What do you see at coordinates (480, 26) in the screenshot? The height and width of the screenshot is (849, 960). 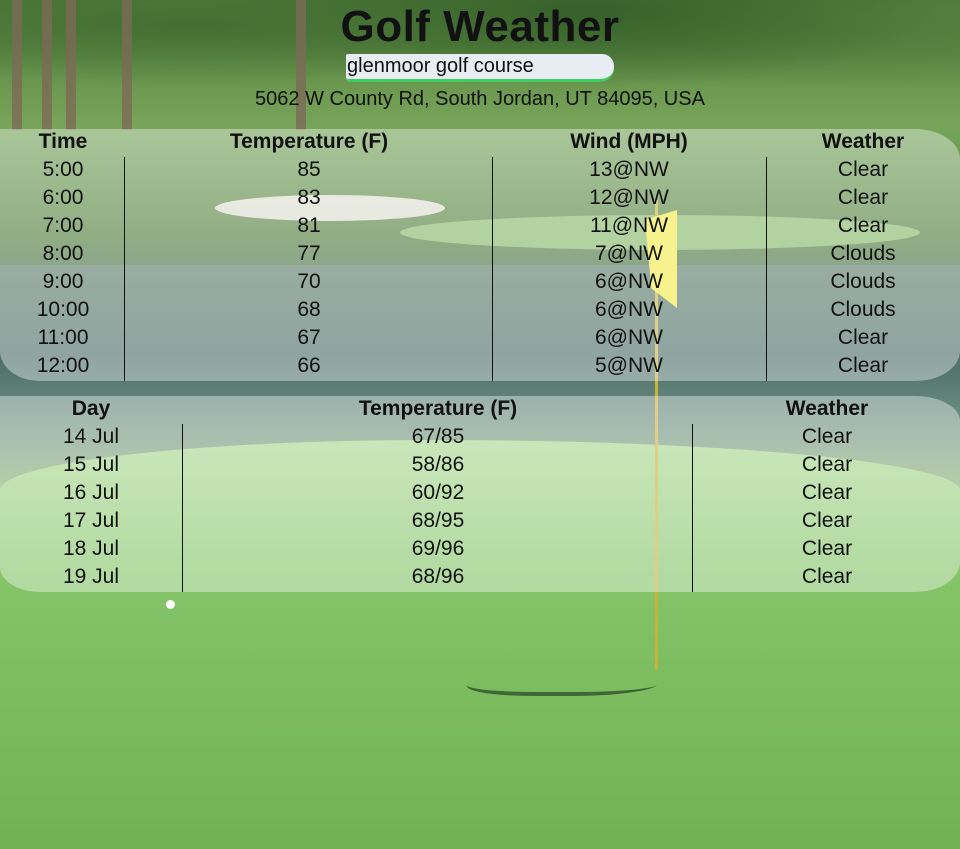 I see `page-title: Golf Weather` at bounding box center [480, 26].